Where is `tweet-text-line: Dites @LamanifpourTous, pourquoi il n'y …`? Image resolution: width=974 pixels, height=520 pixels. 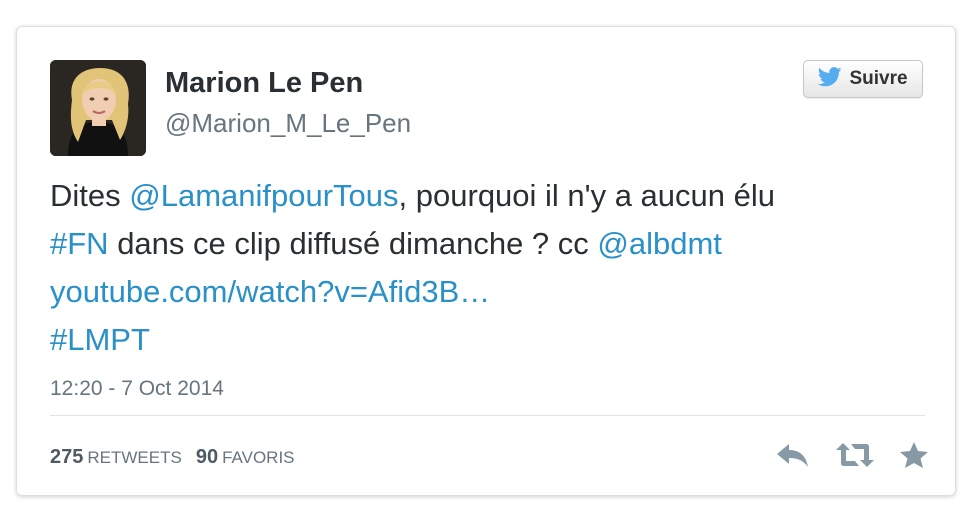
tweet-text-line: Dites @LamanifpourTous, pourquoi il n'y … is located at coordinates (490, 196).